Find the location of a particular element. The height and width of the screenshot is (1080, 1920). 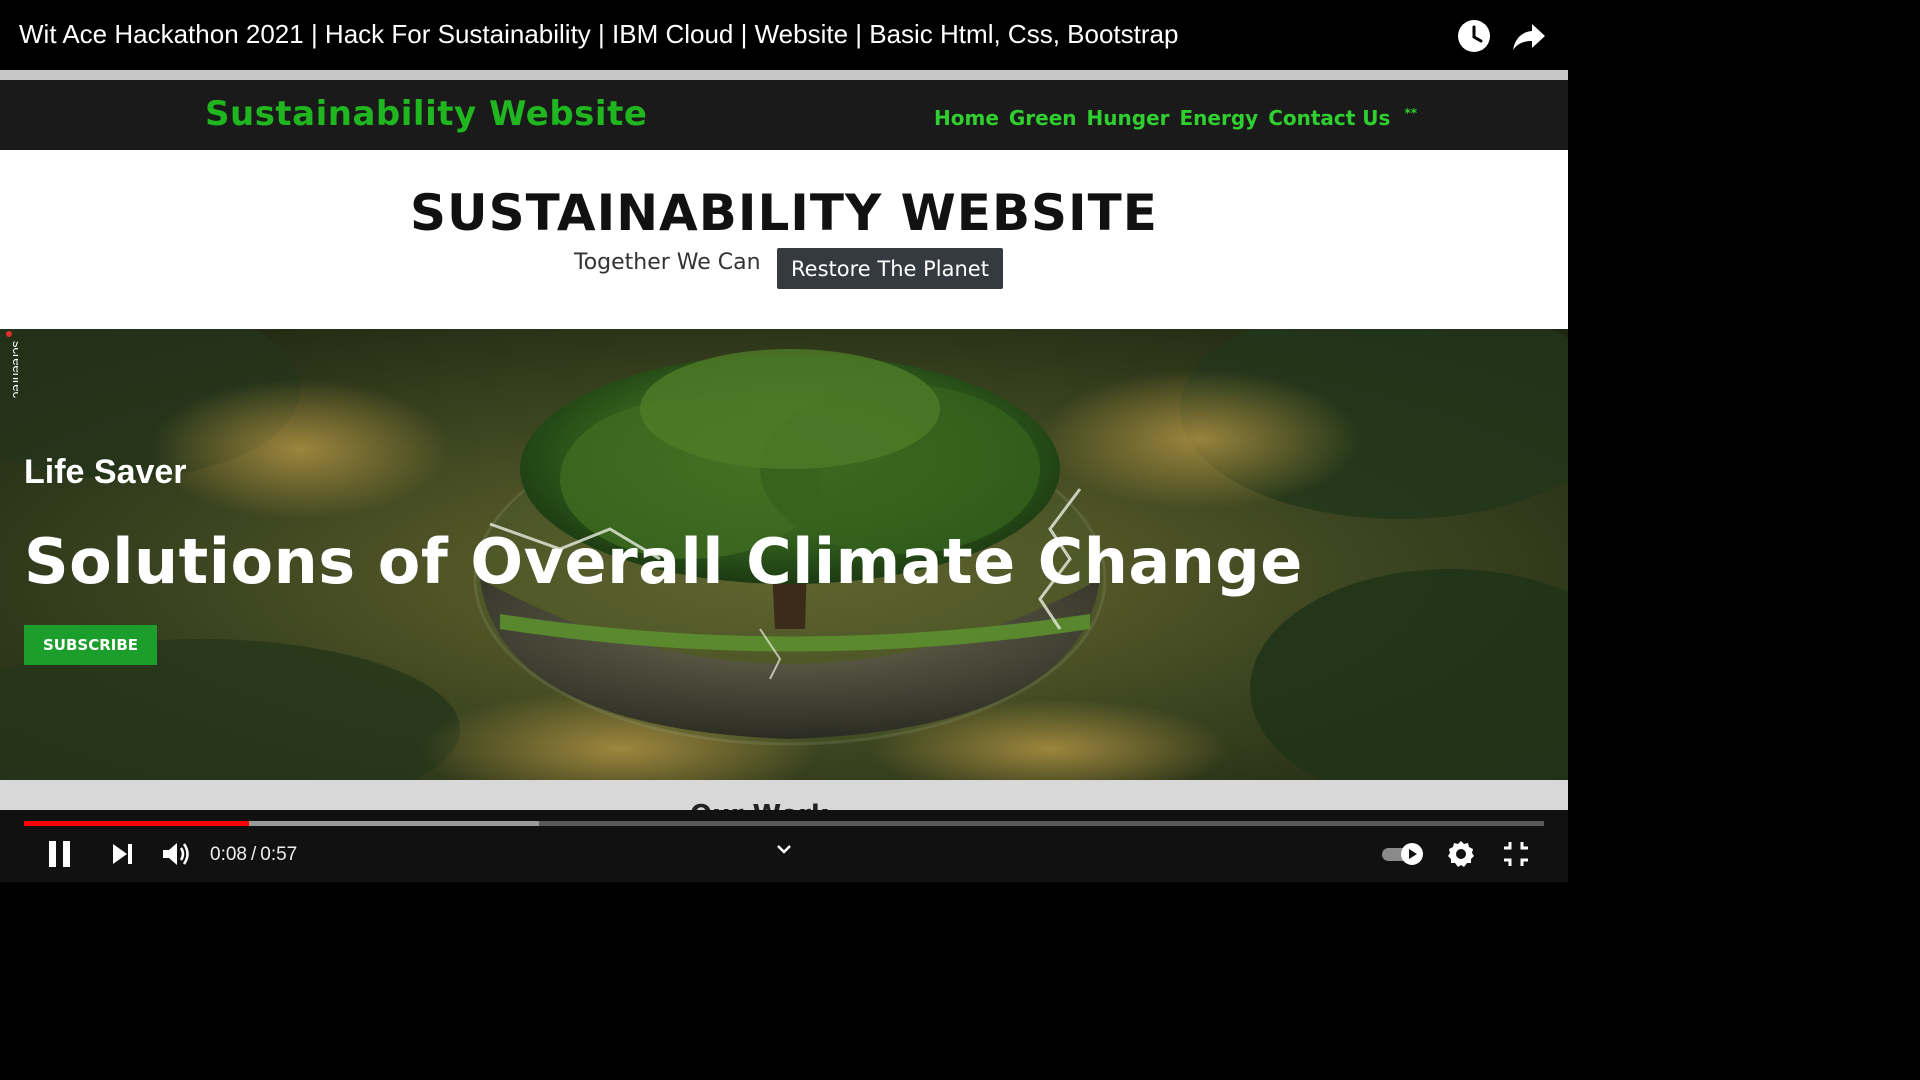

hero-title: SUSTAINABILITY WEBSITE is located at coordinates (784, 213).